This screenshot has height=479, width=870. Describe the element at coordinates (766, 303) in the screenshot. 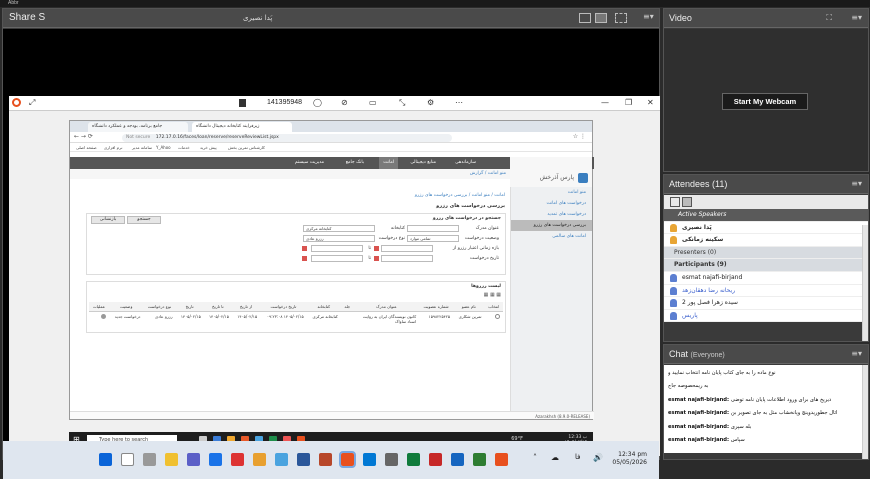

I see `participant-row: سیده زهرا فصل پور 2` at that location.